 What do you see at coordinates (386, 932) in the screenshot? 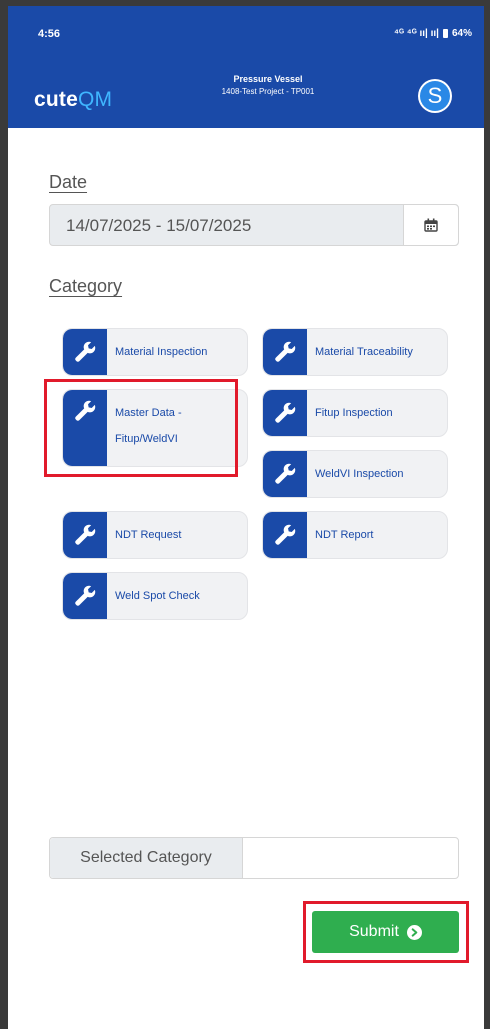
I see `highlight-submit` at bounding box center [386, 932].